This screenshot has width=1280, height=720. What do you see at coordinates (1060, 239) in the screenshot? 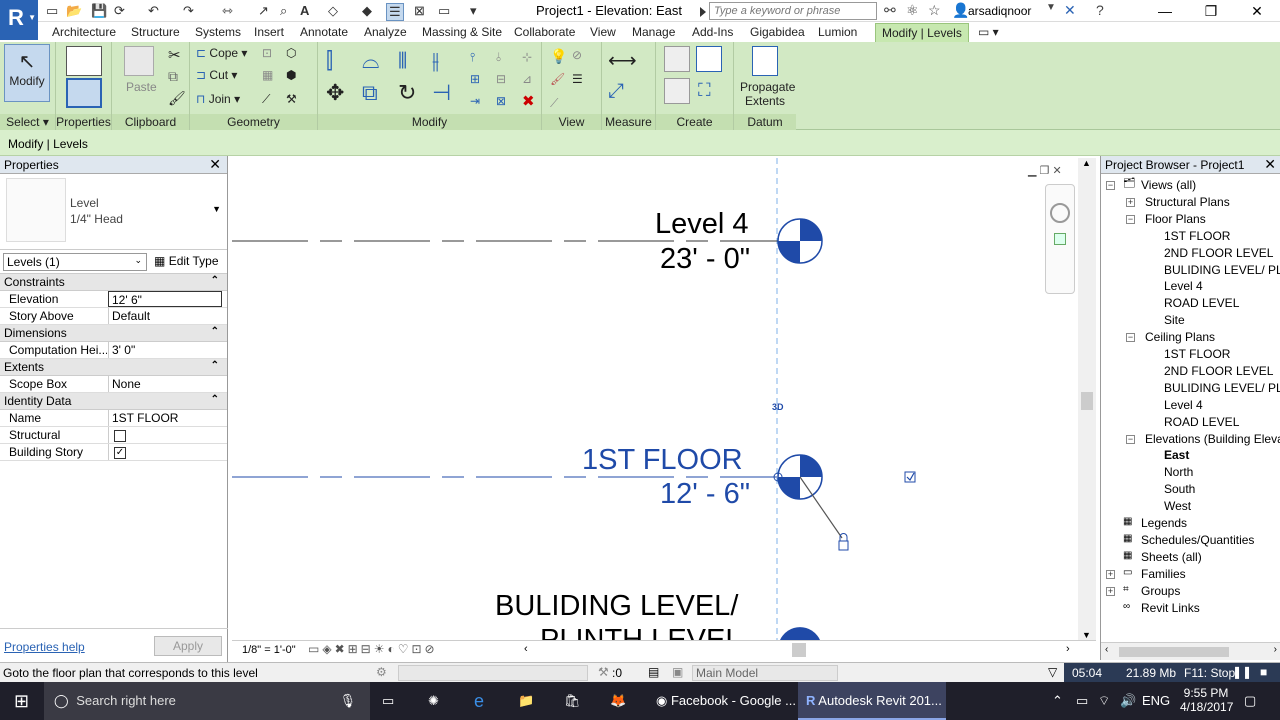
I see `zoom-icon` at bounding box center [1060, 239].